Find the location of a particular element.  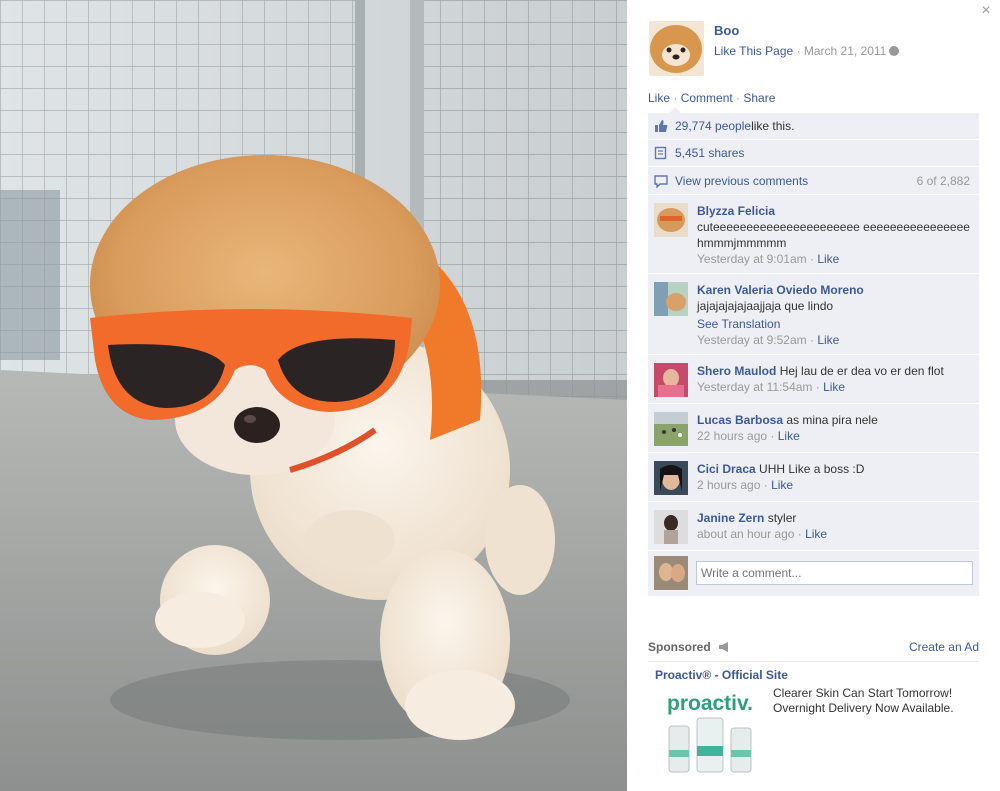

owner-name-link: Boo is located at coordinates (806, 30).